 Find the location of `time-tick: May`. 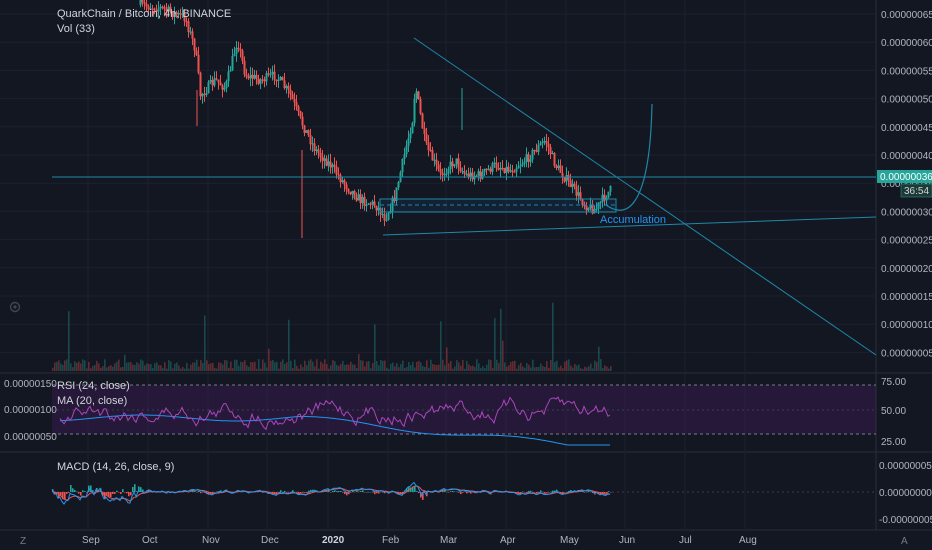

time-tick: May is located at coordinates (569, 540).